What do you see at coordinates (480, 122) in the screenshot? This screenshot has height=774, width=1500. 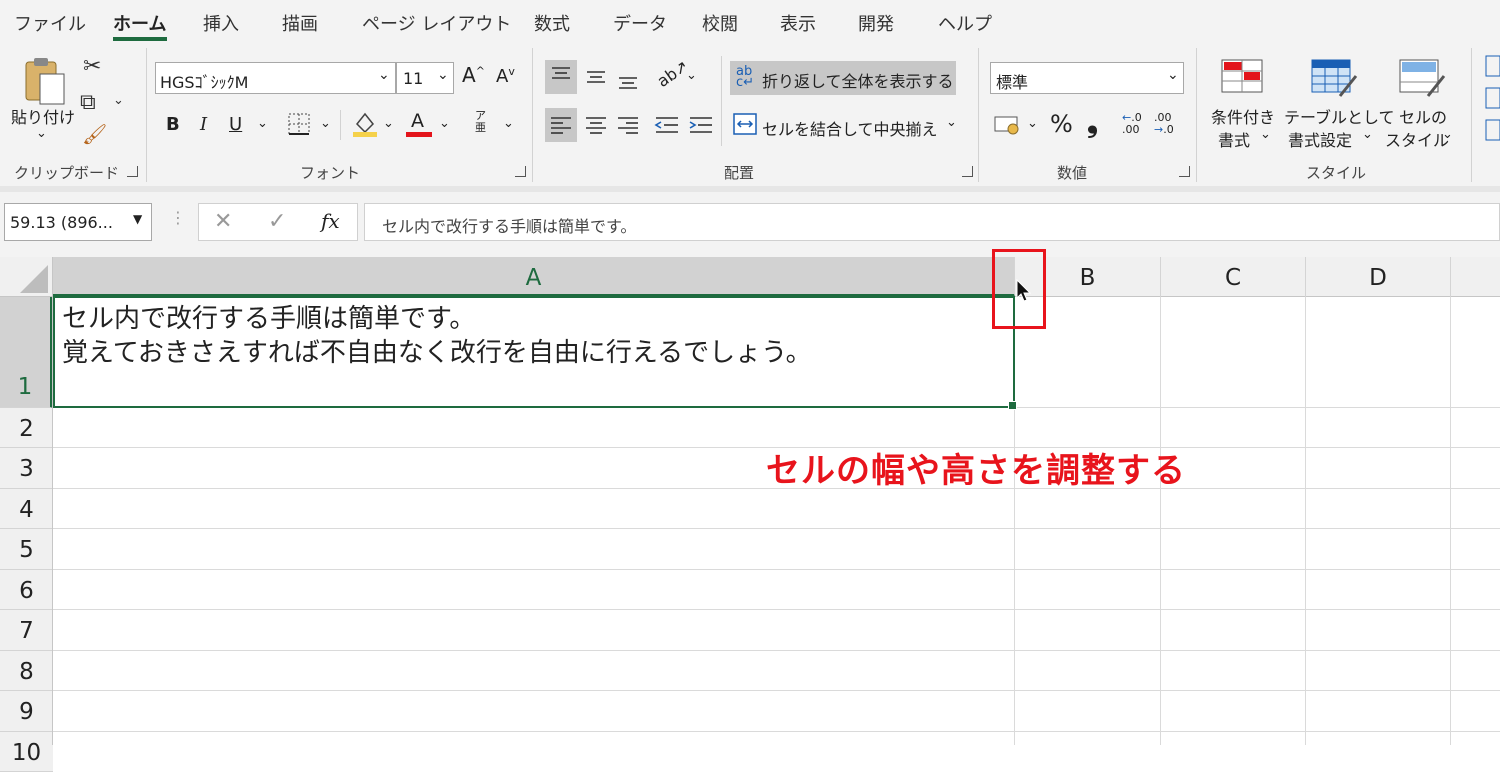 I see `phonetic-guide-icon: ア 亜` at bounding box center [480, 122].